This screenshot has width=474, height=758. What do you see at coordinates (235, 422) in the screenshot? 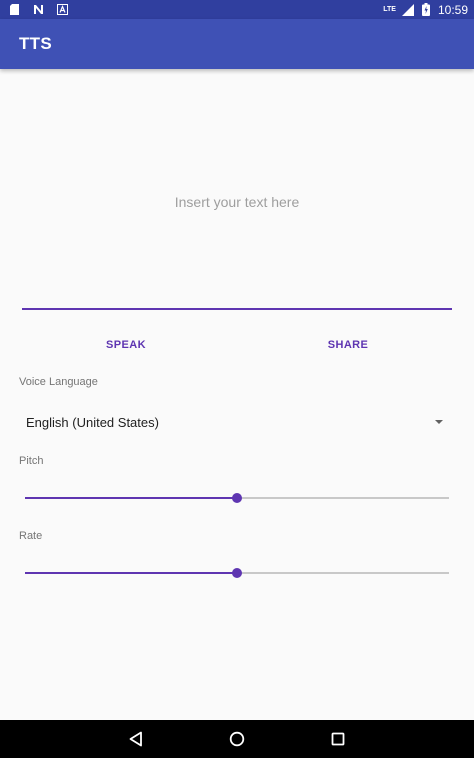
I see `voice-language-spinner: English (United States)` at bounding box center [235, 422].